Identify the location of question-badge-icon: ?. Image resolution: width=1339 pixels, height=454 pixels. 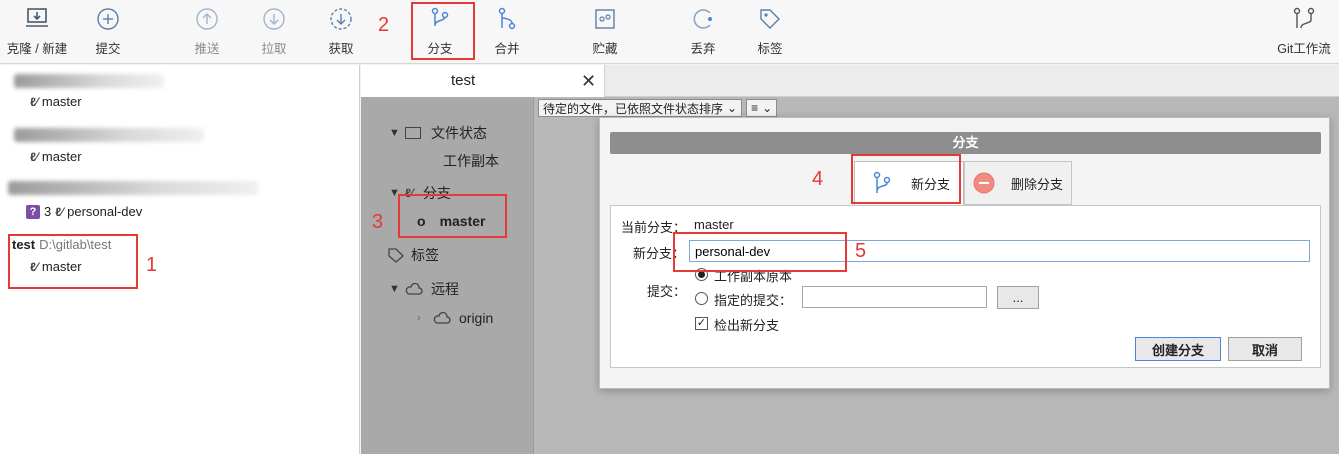
(33, 211).